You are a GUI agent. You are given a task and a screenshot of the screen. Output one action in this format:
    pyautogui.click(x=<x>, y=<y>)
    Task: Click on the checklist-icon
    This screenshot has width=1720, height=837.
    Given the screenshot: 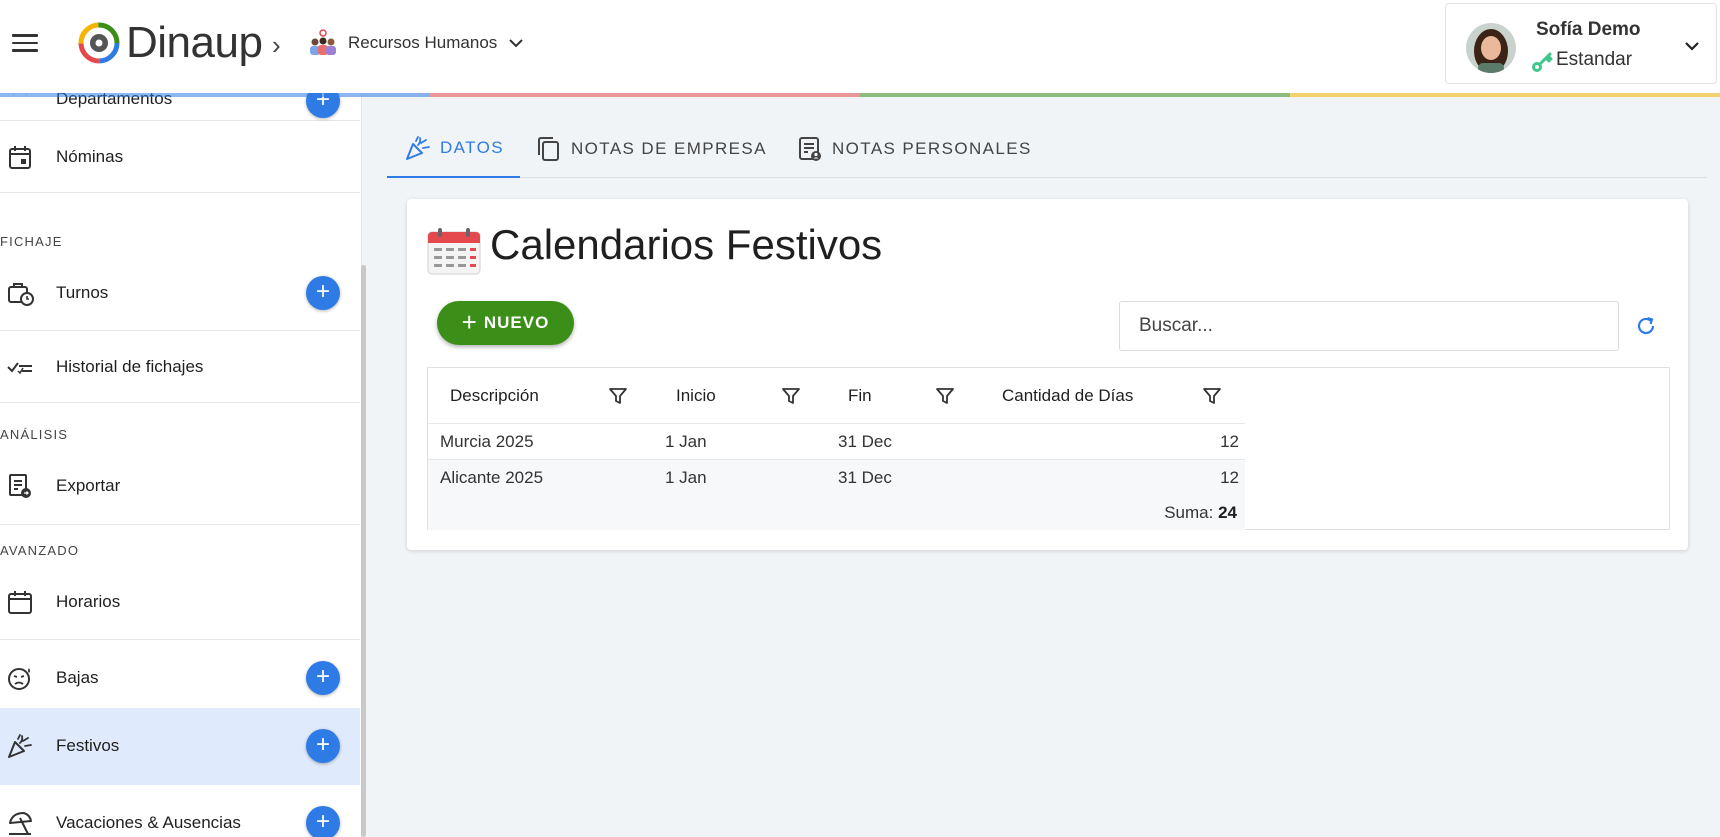 What is the action you would take?
    pyautogui.click(x=19, y=368)
    